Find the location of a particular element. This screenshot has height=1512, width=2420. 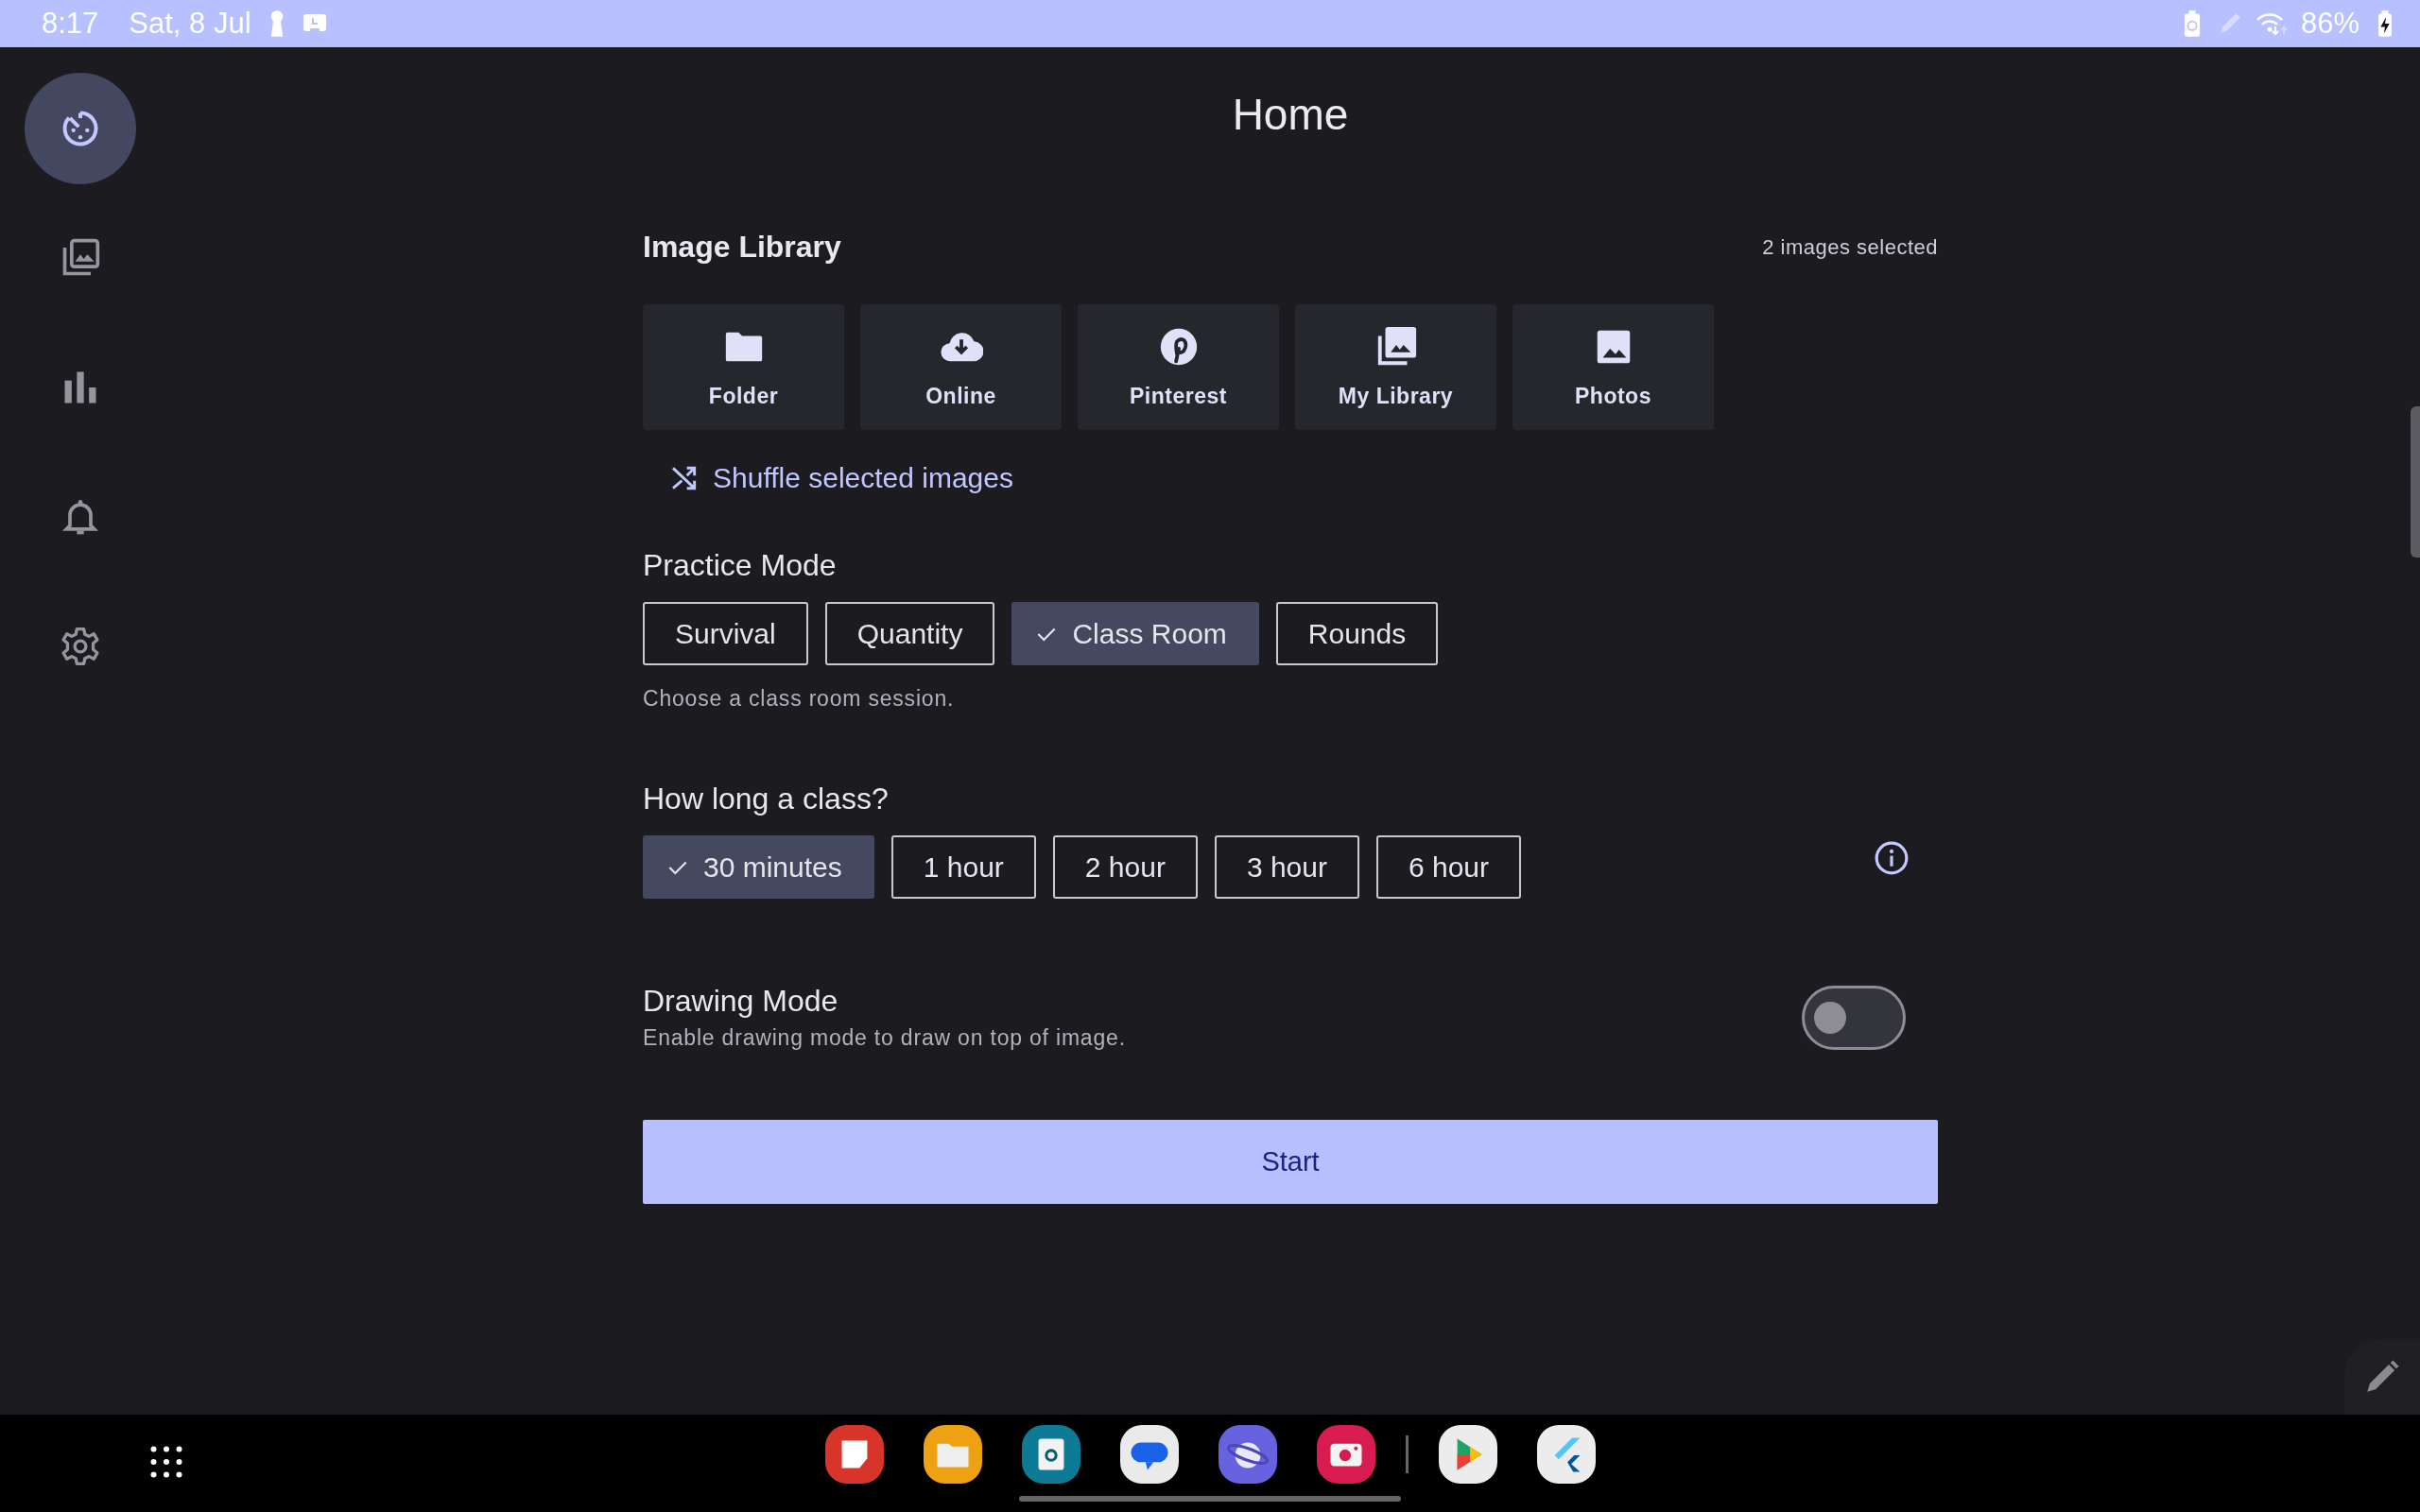

shuffle-link: Shuffle selected images is located at coordinates (841, 478).